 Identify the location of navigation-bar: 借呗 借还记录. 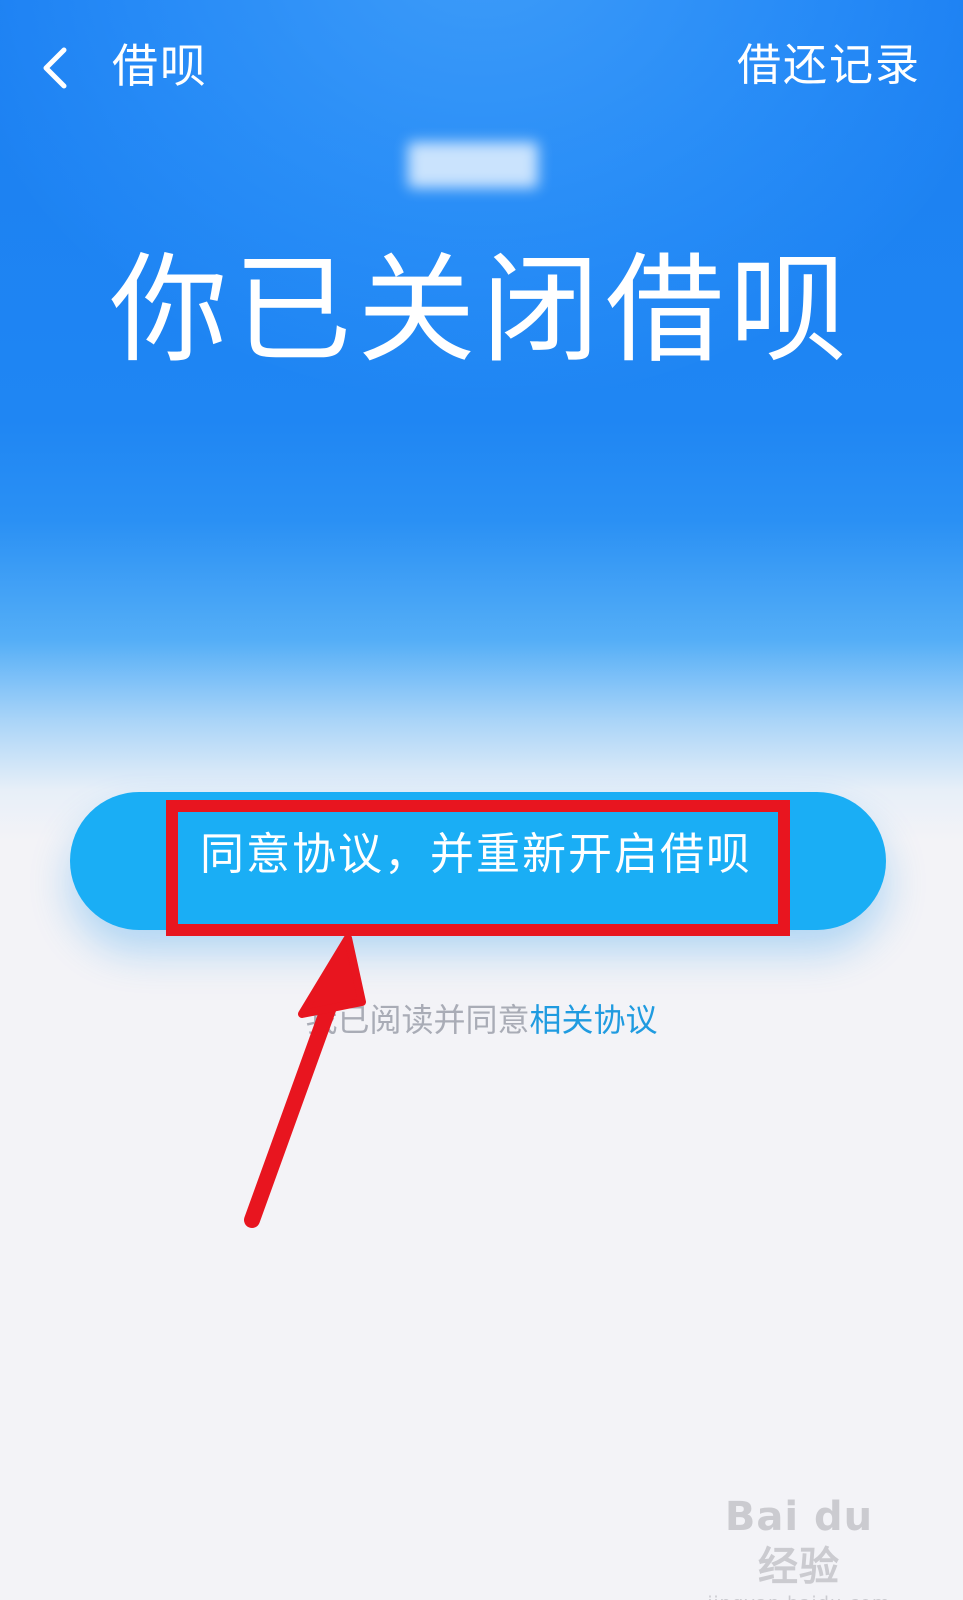
(481, 65).